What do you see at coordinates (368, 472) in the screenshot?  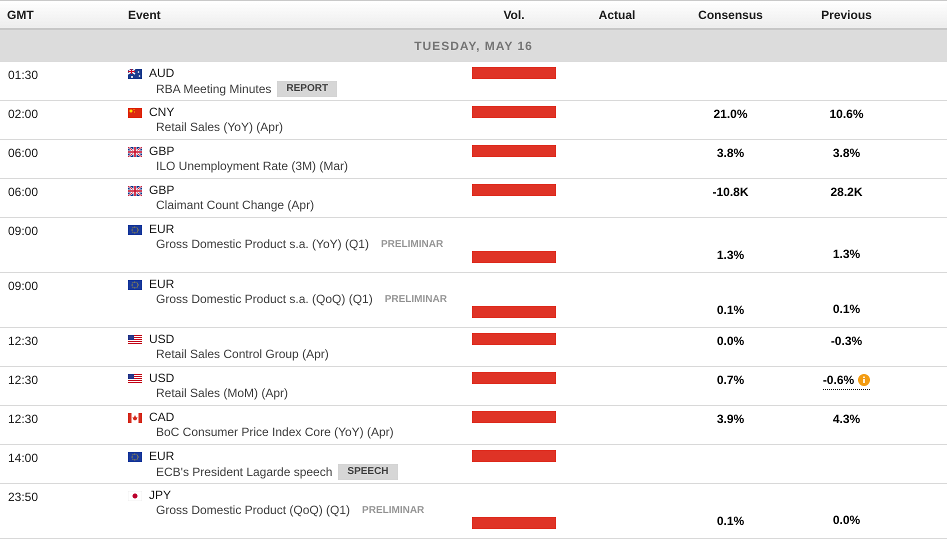 I see `event-tag: SPEECH` at bounding box center [368, 472].